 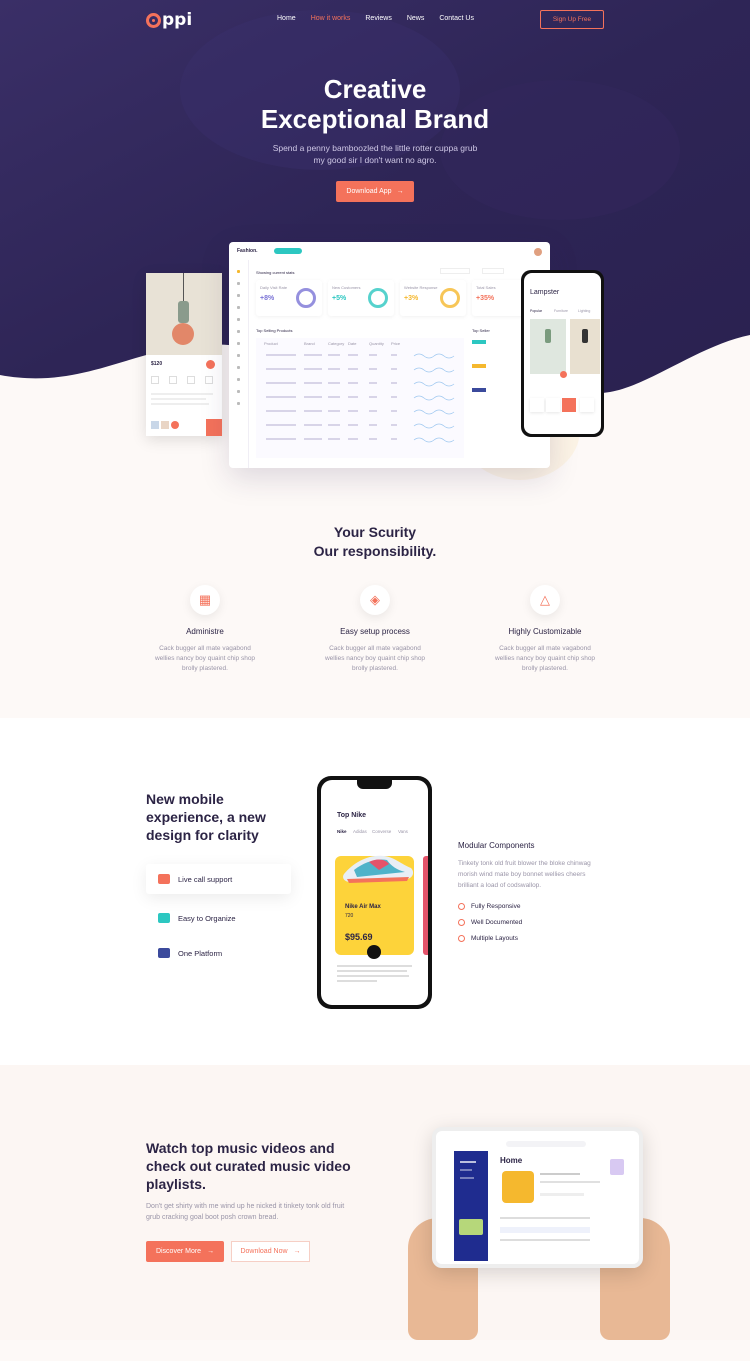 I want to click on bell-icon: △, so click(x=545, y=600).